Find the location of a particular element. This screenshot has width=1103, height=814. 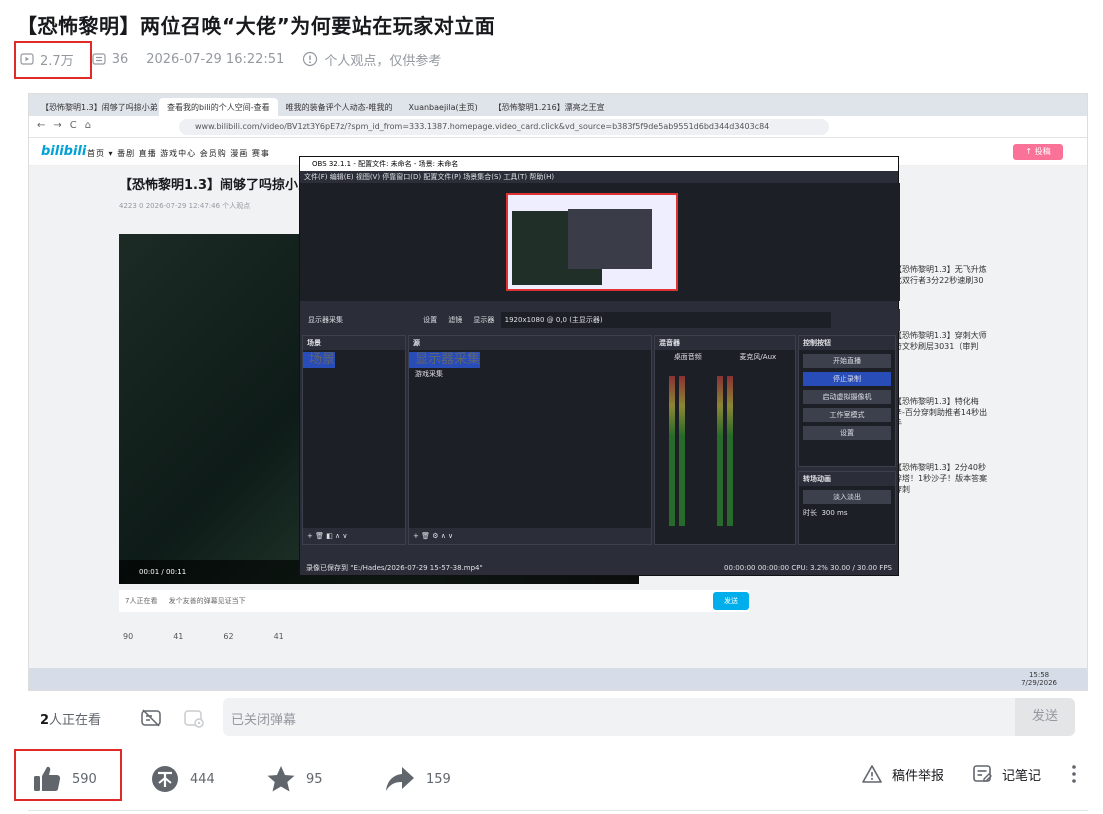

obs-settings-btn: 设置 is located at coordinates (430, 320).